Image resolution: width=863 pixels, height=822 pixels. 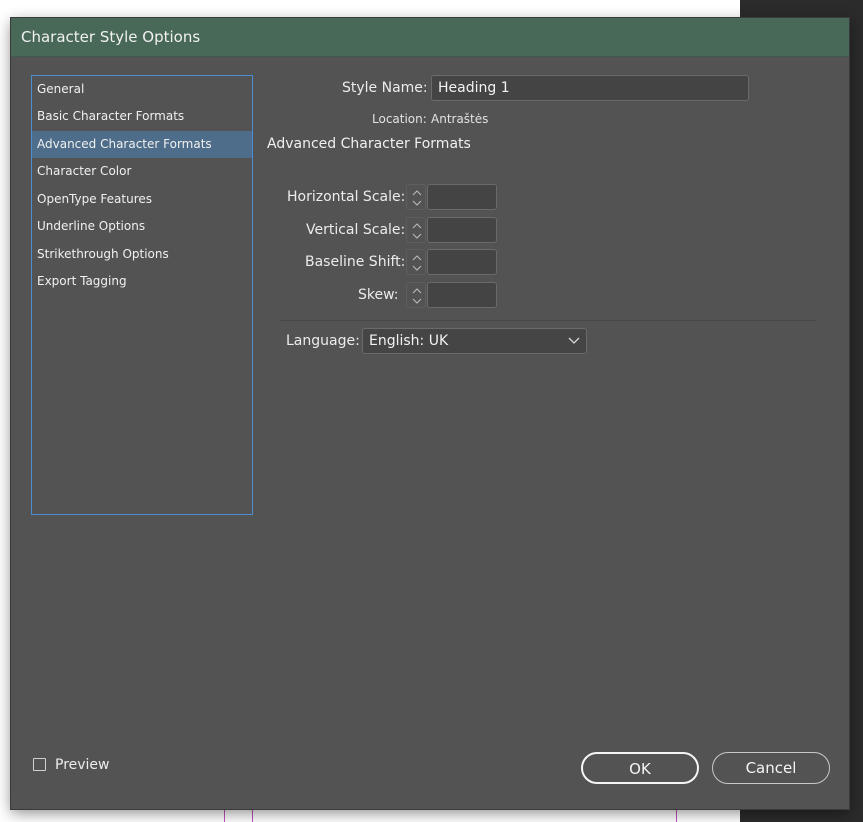 What do you see at coordinates (399, 119) in the screenshot?
I see `location-label: Location:` at bounding box center [399, 119].